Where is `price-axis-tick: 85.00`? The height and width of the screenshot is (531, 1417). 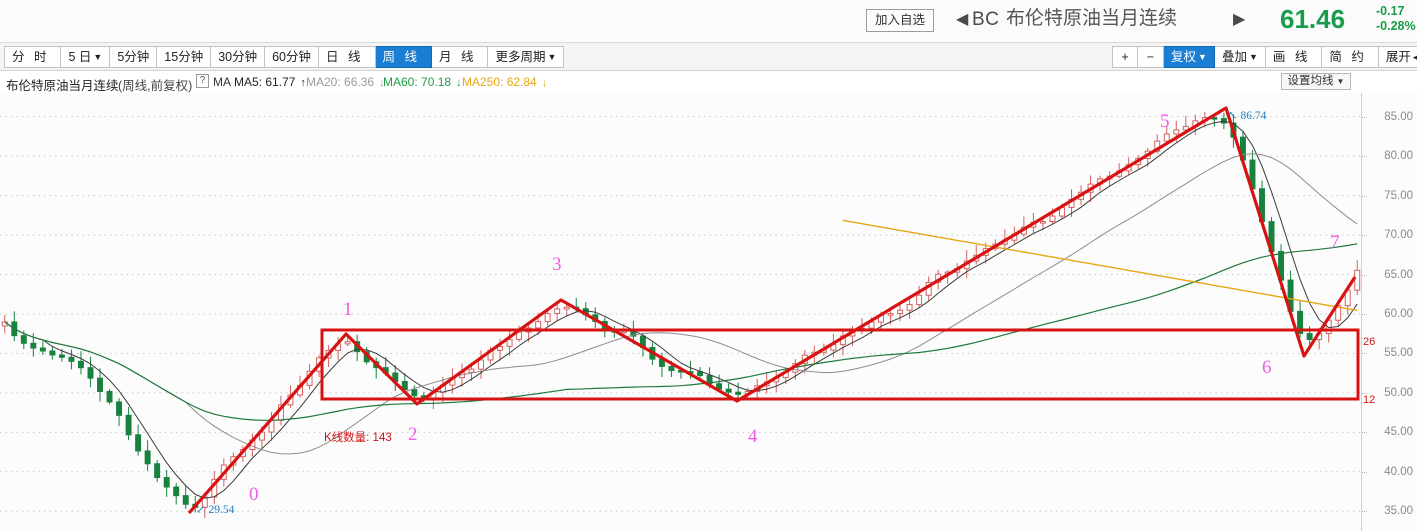
price-axis-tick: 85.00 is located at coordinates (1398, 116).